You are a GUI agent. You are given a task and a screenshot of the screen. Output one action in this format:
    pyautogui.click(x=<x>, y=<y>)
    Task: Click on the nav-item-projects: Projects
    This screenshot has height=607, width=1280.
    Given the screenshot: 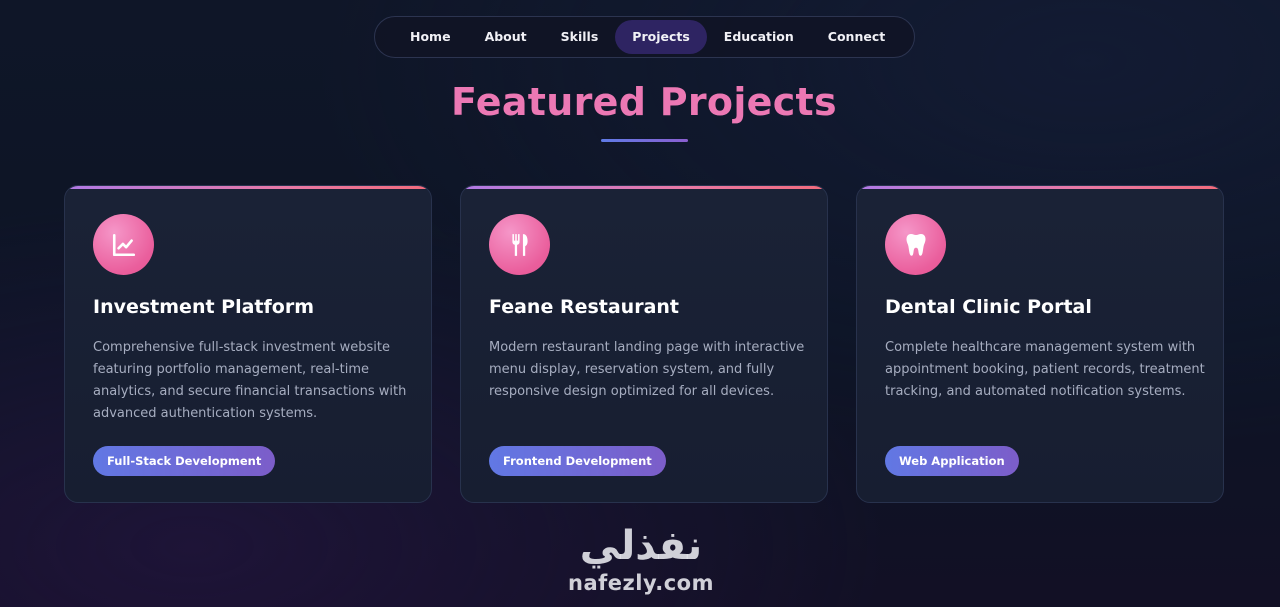 What is the action you would take?
    pyautogui.click(x=661, y=37)
    